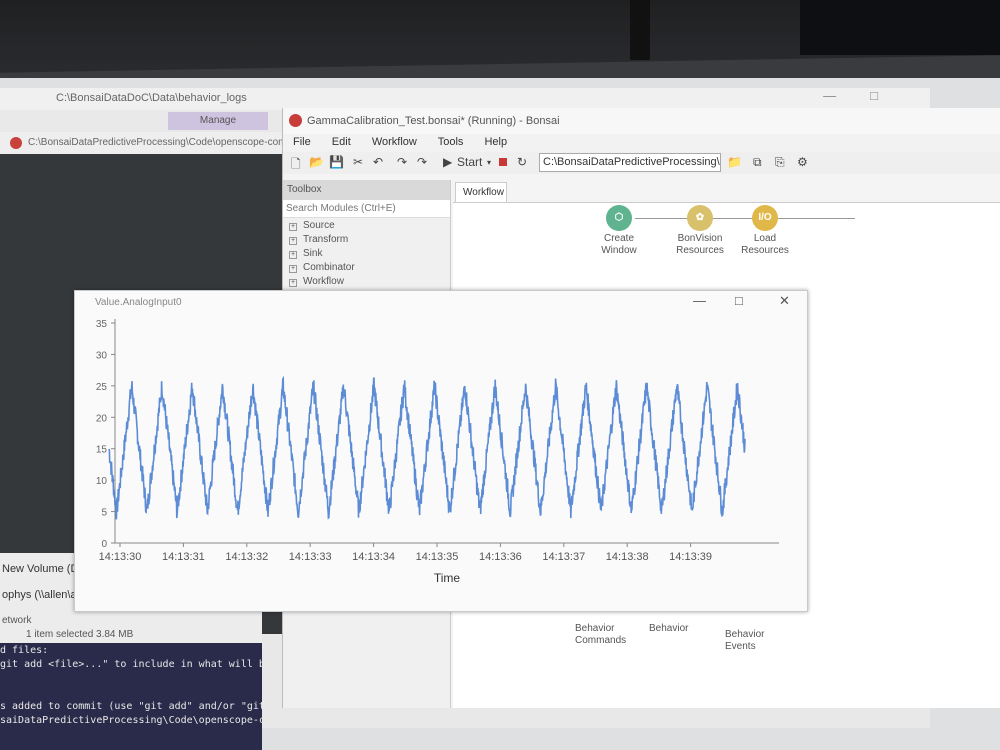 This screenshot has width=1000, height=750. I want to click on node-create-window: ⬡ Create Window, so click(619, 231).